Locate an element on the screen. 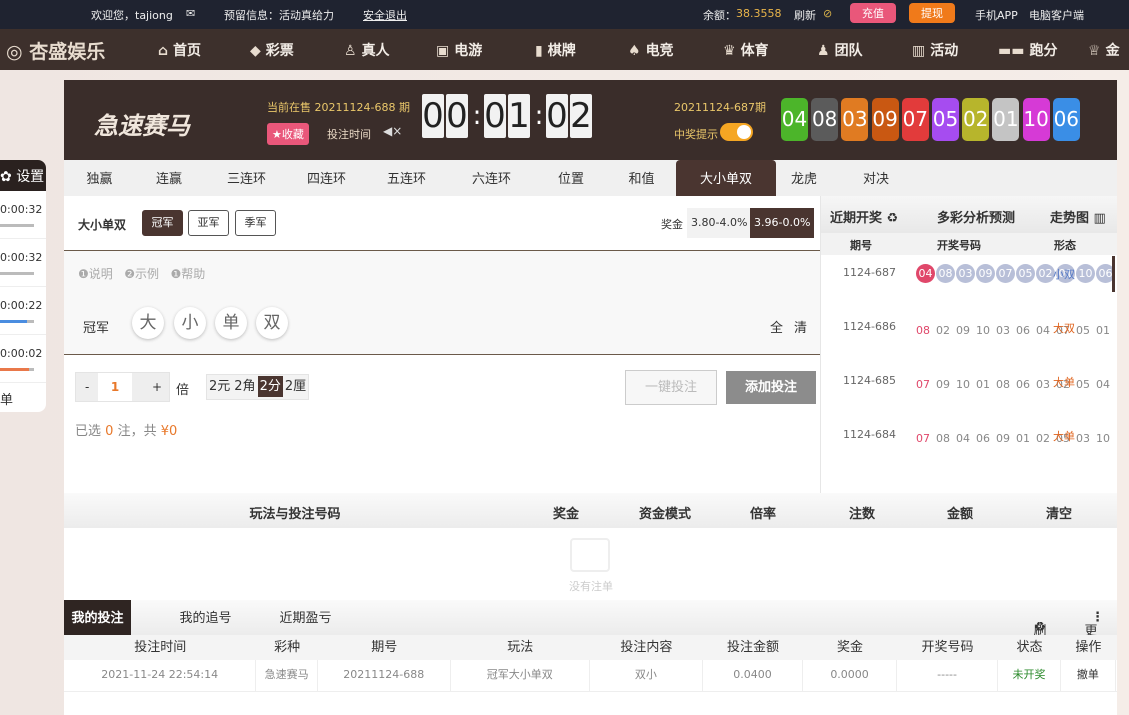  tab-play: 和值 is located at coordinates (641, 178).